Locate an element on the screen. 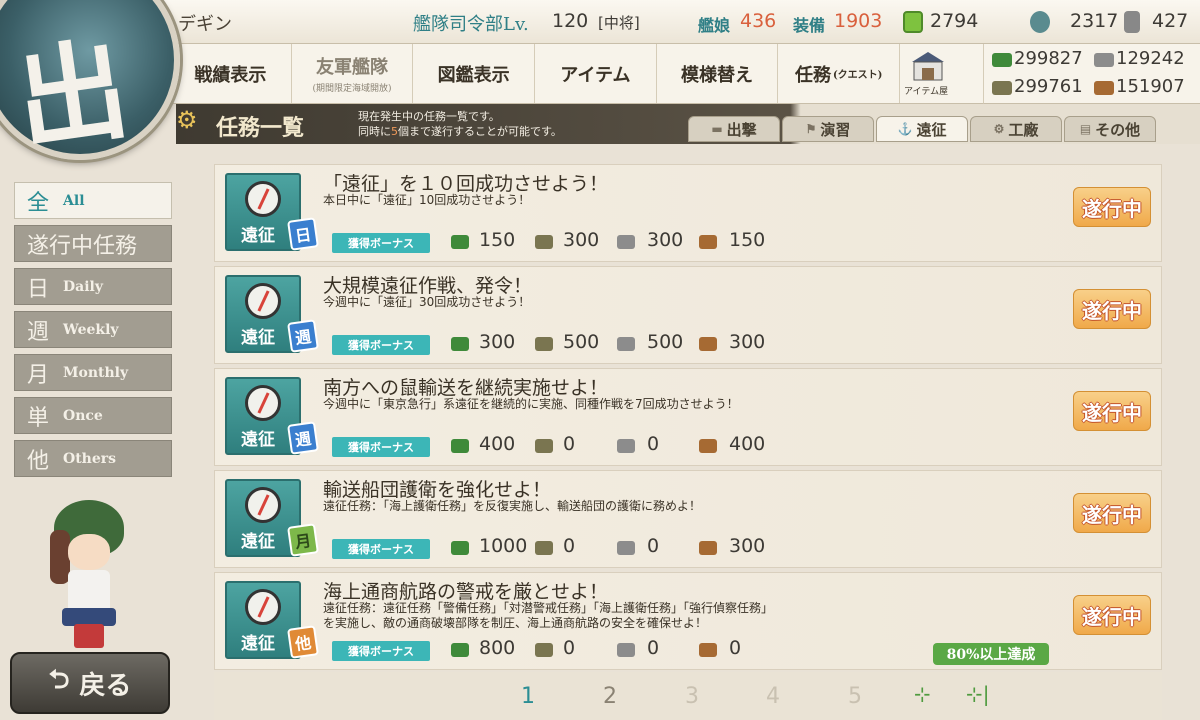 The image size is (1200, 720). reward-bauxite: 300 is located at coordinates (747, 342).